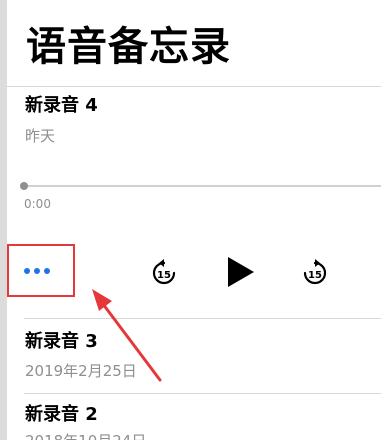 The width and height of the screenshot is (381, 440). I want to click on skip-forward-15-button: 15, so click(315, 272).